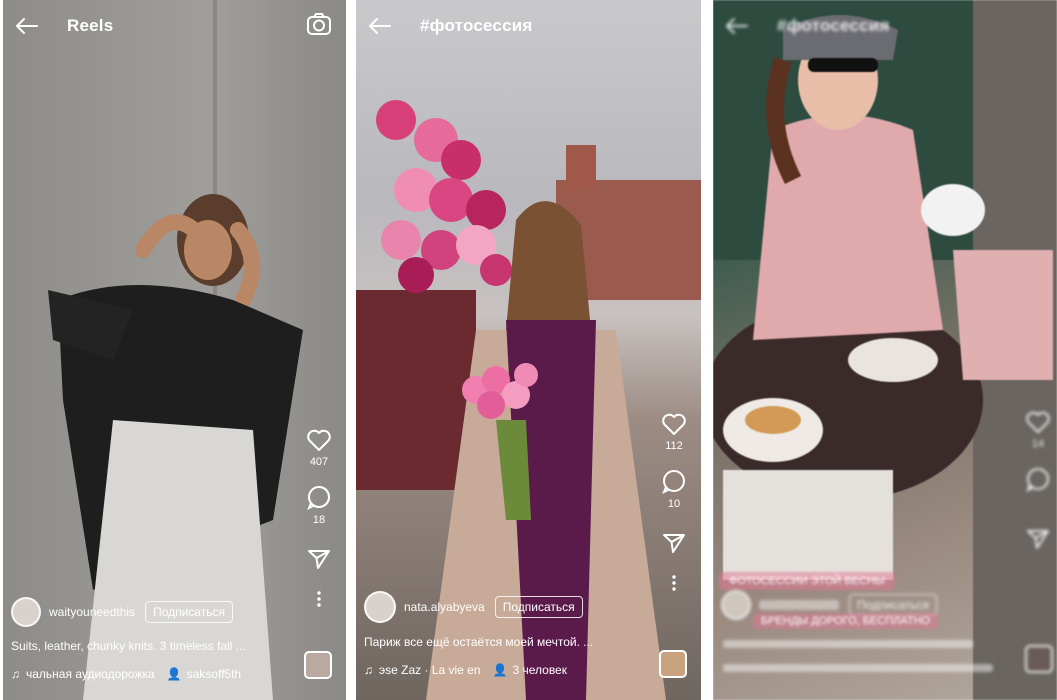 Image resolution: width=1057 pixels, height=700 pixels. I want to click on author-line: nata.alyabyeva Подписаться, so click(507, 607).